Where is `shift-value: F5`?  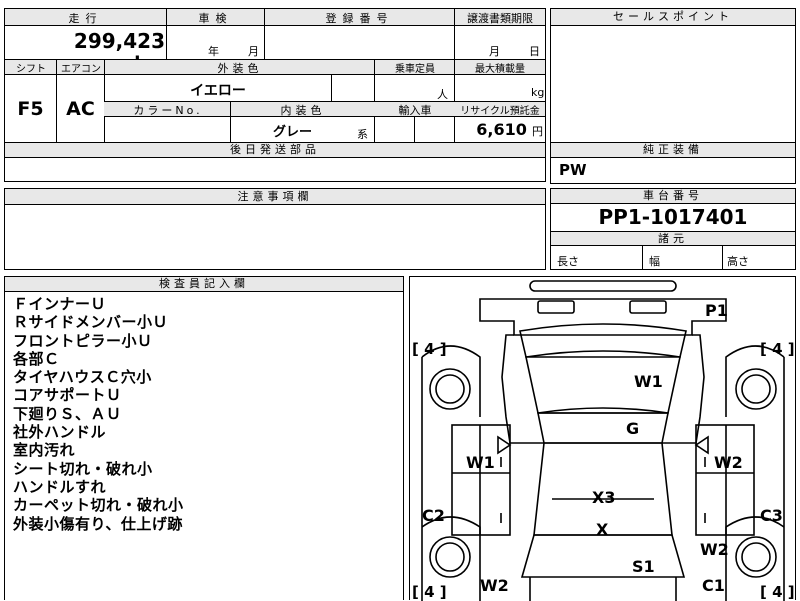
shift-value: F5 is located at coordinates (30, 109).